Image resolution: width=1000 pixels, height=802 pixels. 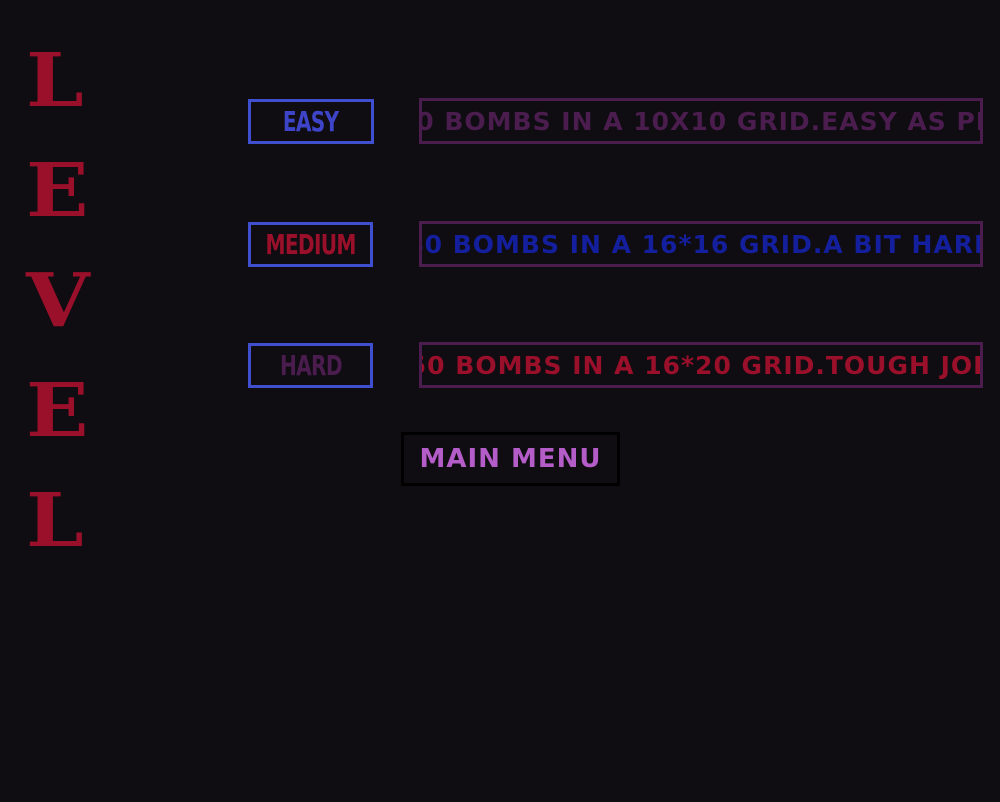 I want to click on hard-button: HARD, so click(x=310, y=365).